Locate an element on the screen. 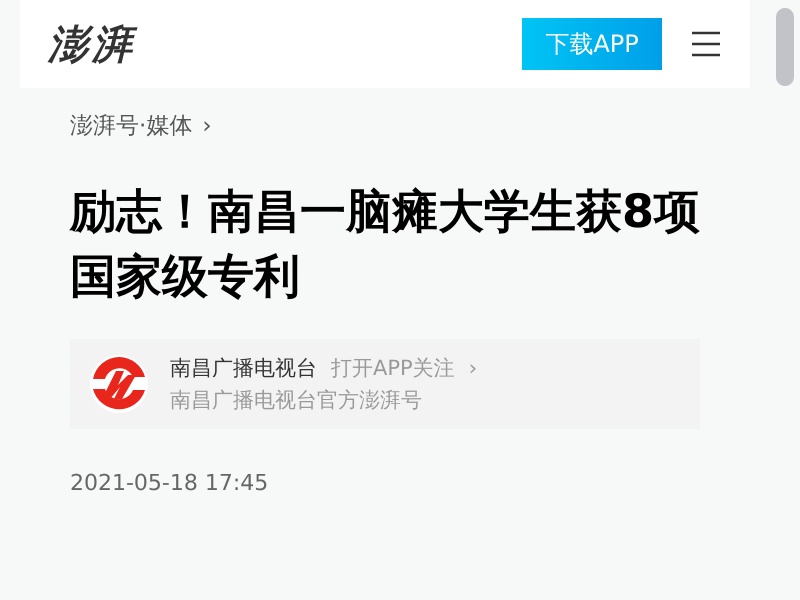  breadcrumb-link: 澎湃号·媒体 is located at coordinates (131, 125).